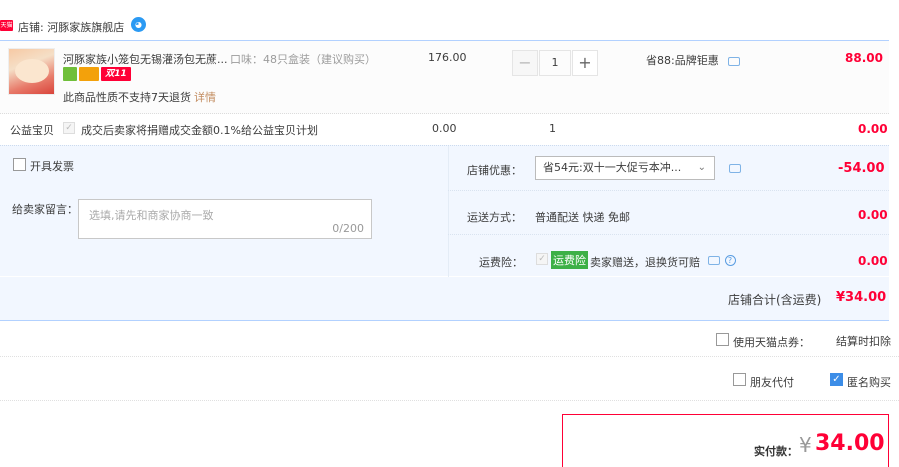 The width and height of the screenshot is (899, 467). What do you see at coordinates (864, 58) in the screenshot?
I see `item-subtotal: 88.00` at bounding box center [864, 58].